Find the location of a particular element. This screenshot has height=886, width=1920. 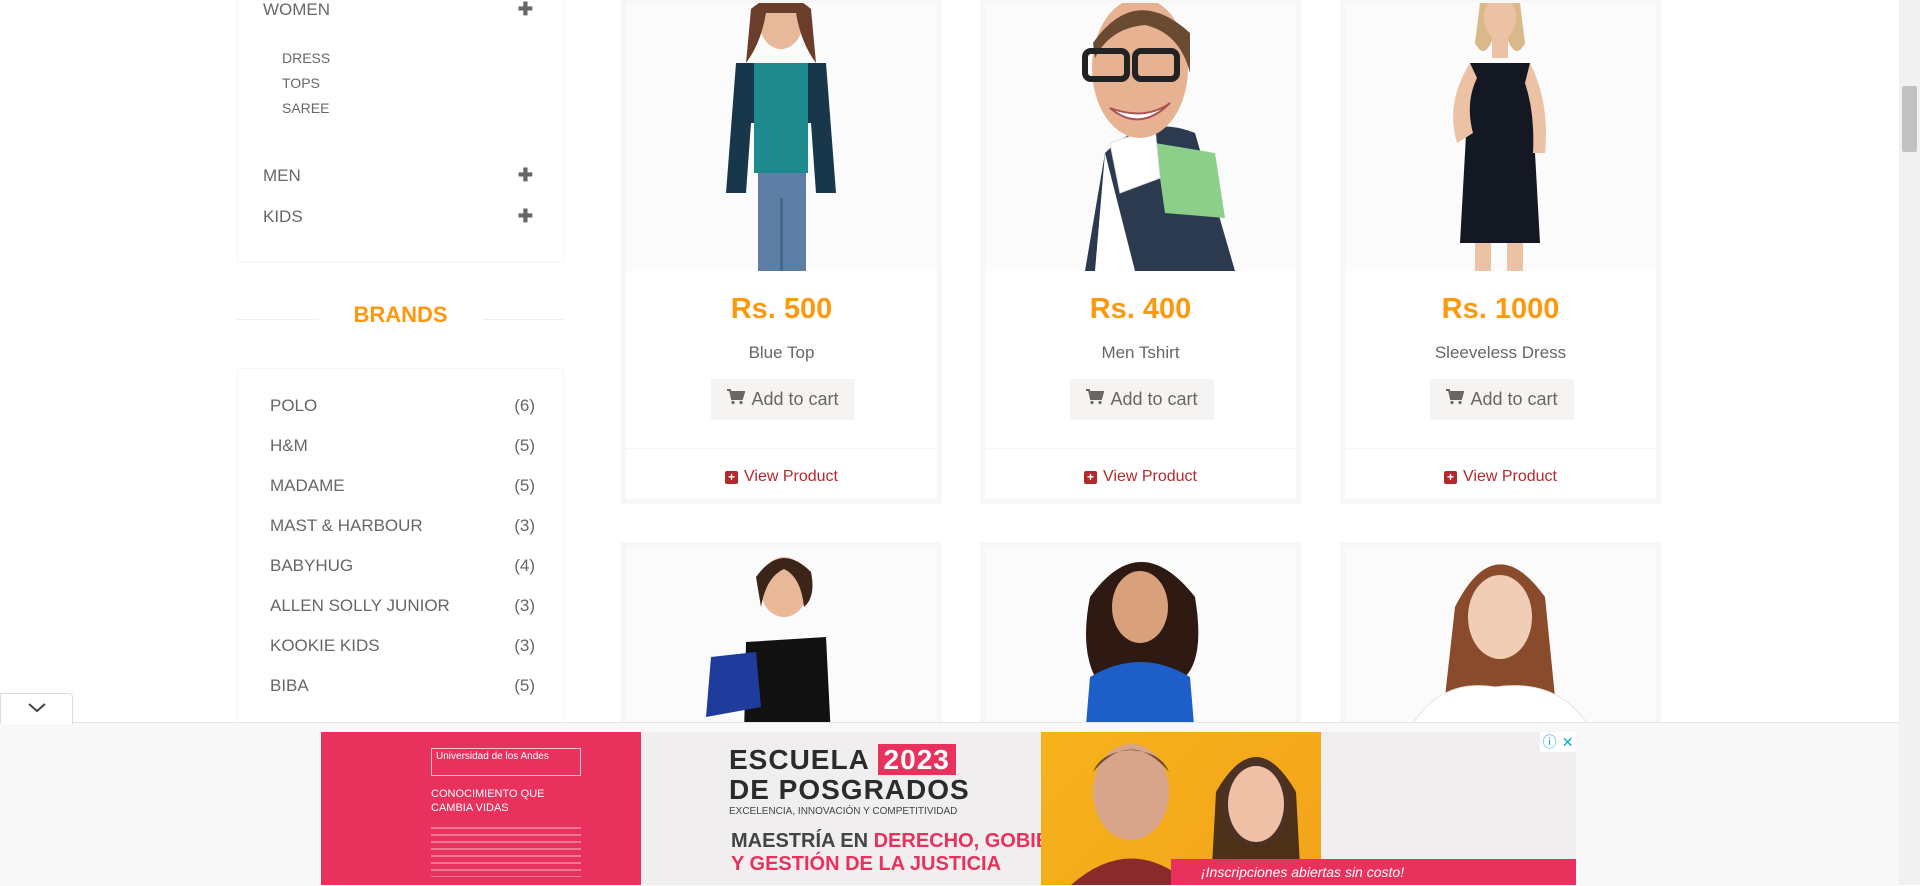

product-name: Blue Top is located at coordinates (781, 352).